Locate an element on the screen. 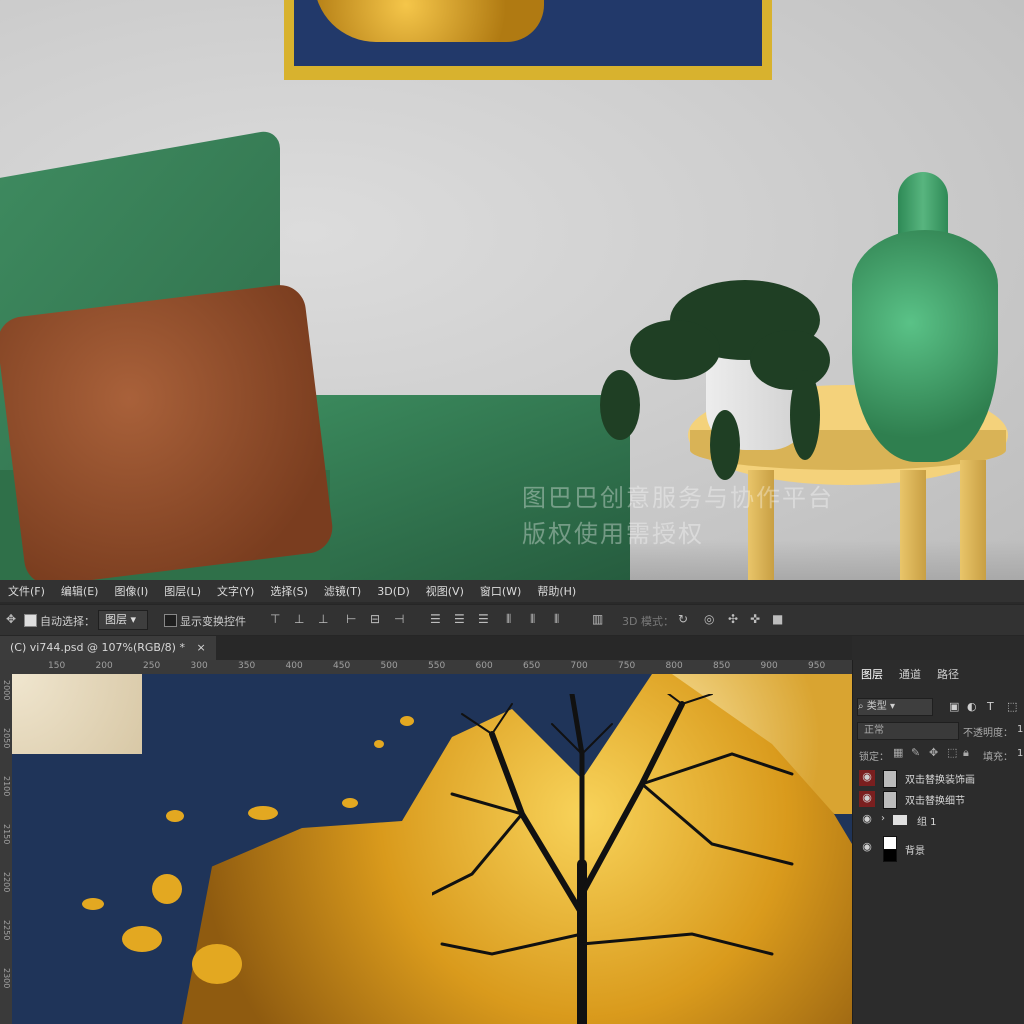 Image resolution: width=1024 pixels, height=1024 pixels. ruler-tick-label: 750 is located at coordinates (627, 666).